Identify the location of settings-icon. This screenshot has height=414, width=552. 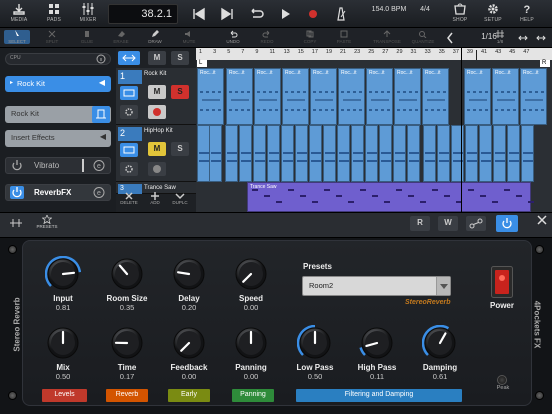
(129, 112).